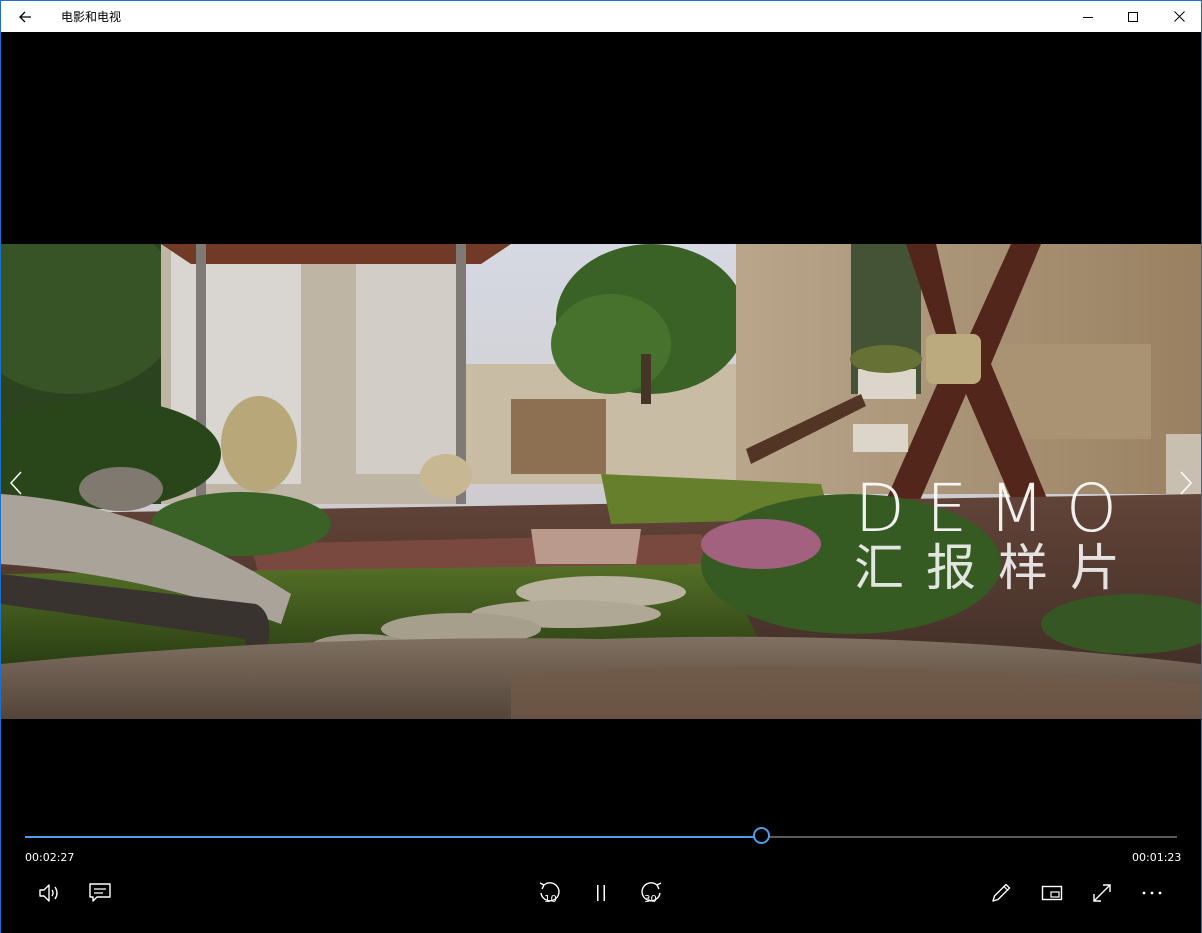  I want to click on subtitles-icon, so click(100, 892).